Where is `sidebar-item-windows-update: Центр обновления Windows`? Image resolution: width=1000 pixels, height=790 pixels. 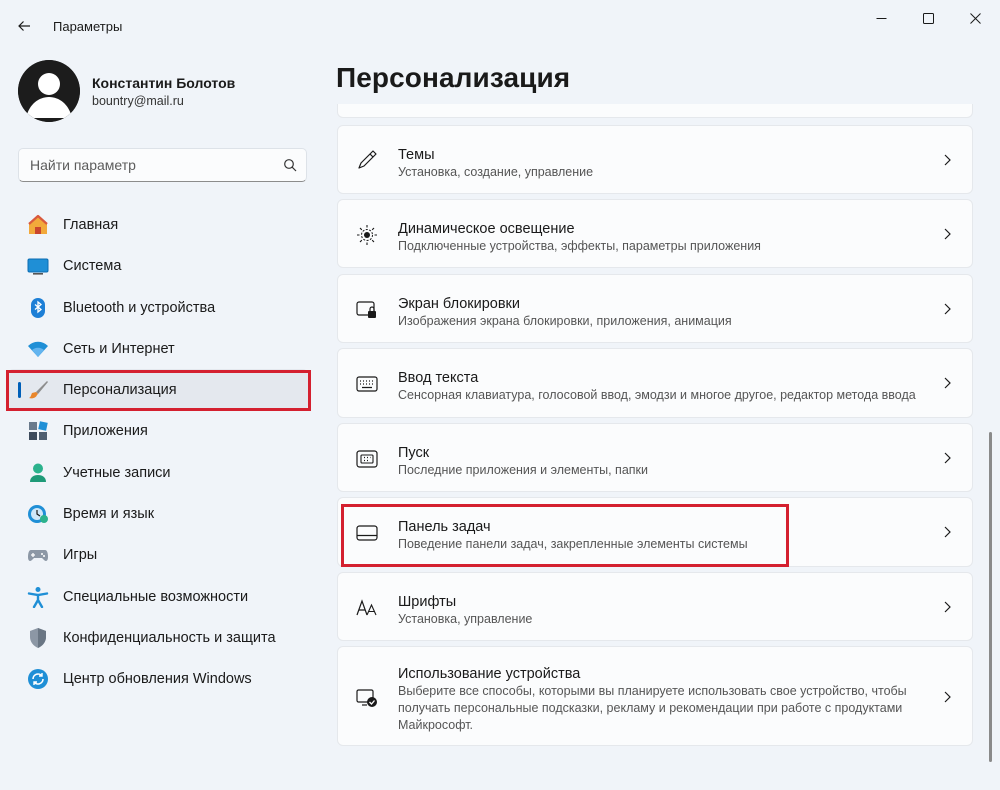 sidebar-item-windows-update: Центр обновления Windows is located at coordinates (158, 678).